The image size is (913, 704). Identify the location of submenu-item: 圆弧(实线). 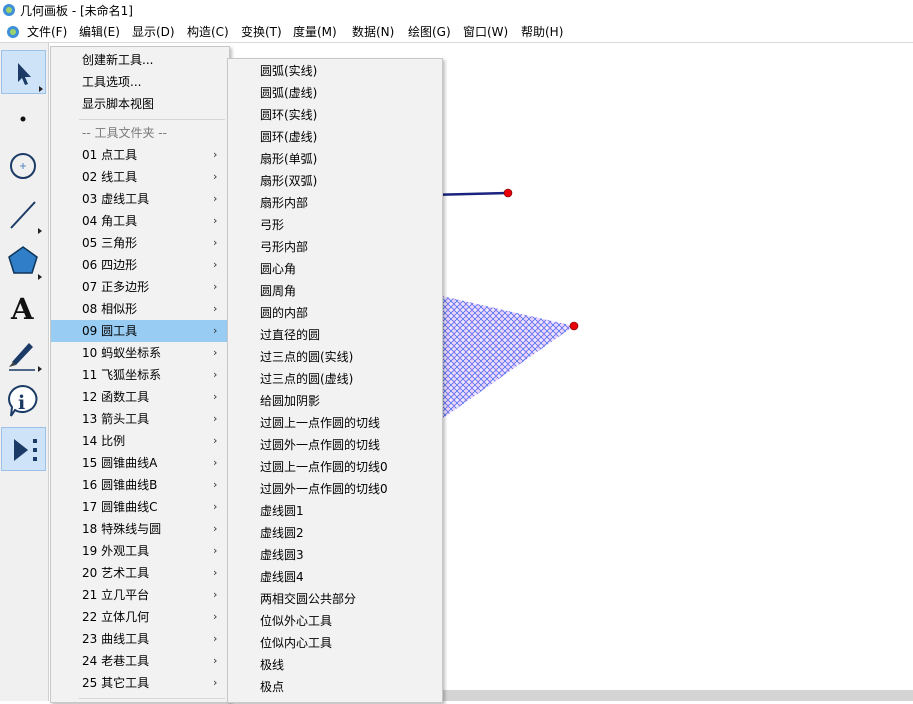
(334, 71).